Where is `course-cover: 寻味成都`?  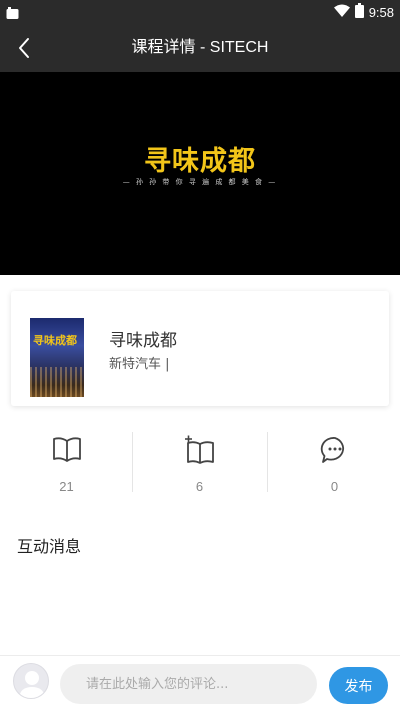 course-cover: 寻味成都 is located at coordinates (57, 357).